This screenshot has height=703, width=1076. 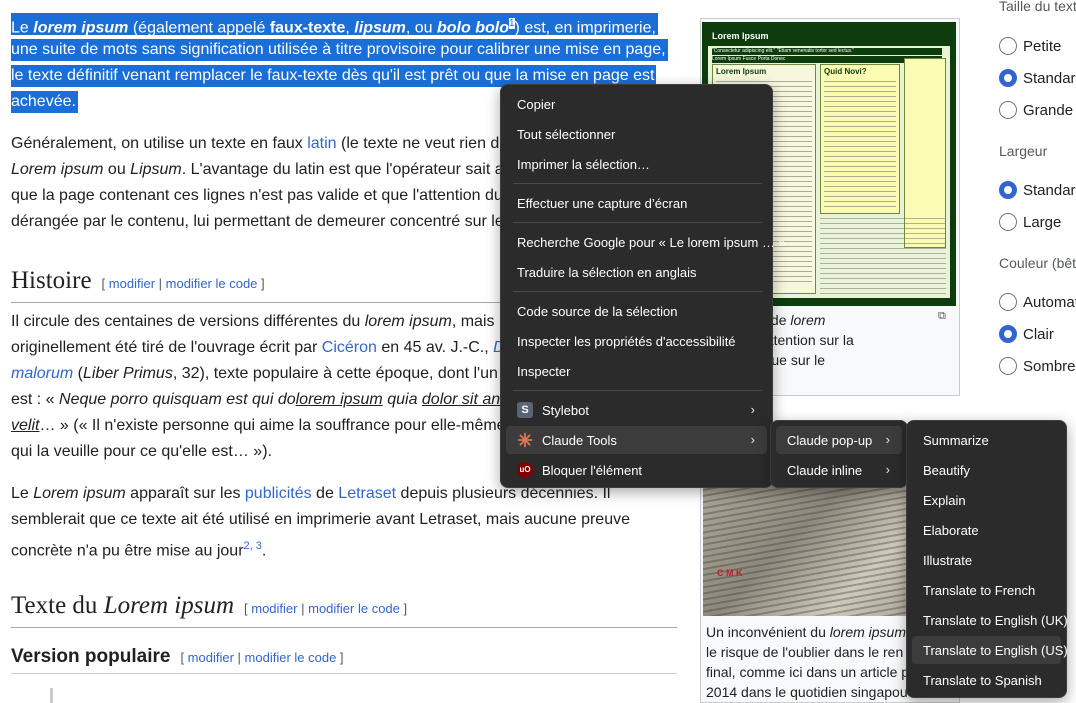 I want to click on selected-text-line-4: achevée., so click(x=44, y=102).